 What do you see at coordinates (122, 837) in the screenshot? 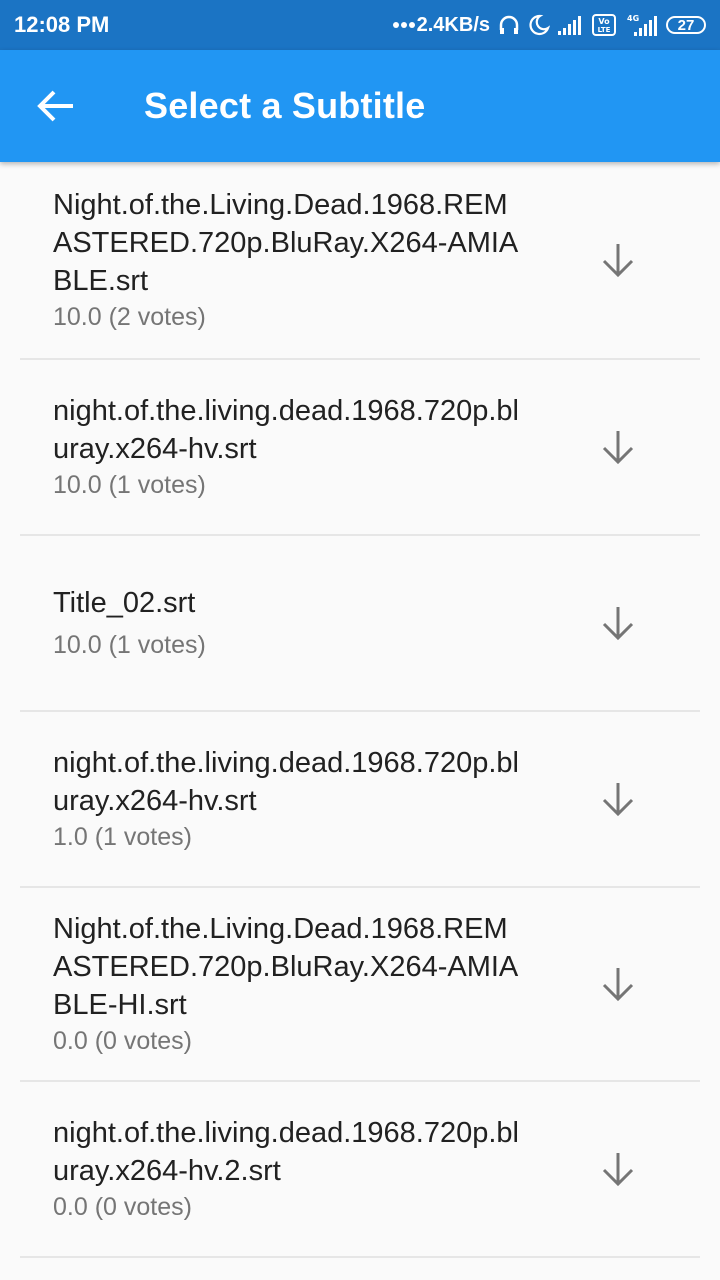
I see `subtitle-rating: 1.0 (1 votes)` at bounding box center [122, 837].